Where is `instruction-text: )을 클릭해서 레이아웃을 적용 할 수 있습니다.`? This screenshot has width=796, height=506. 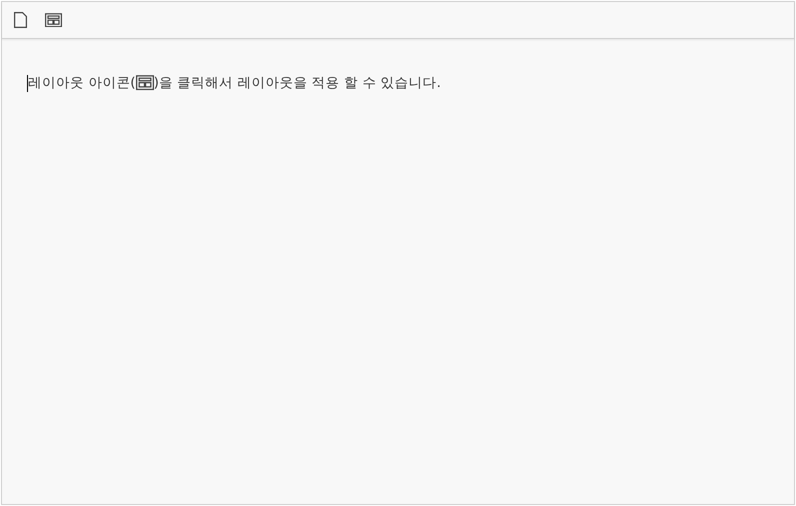 instruction-text: )을 클릭해서 레이아웃을 적용 할 수 있습니다. is located at coordinates (297, 83).